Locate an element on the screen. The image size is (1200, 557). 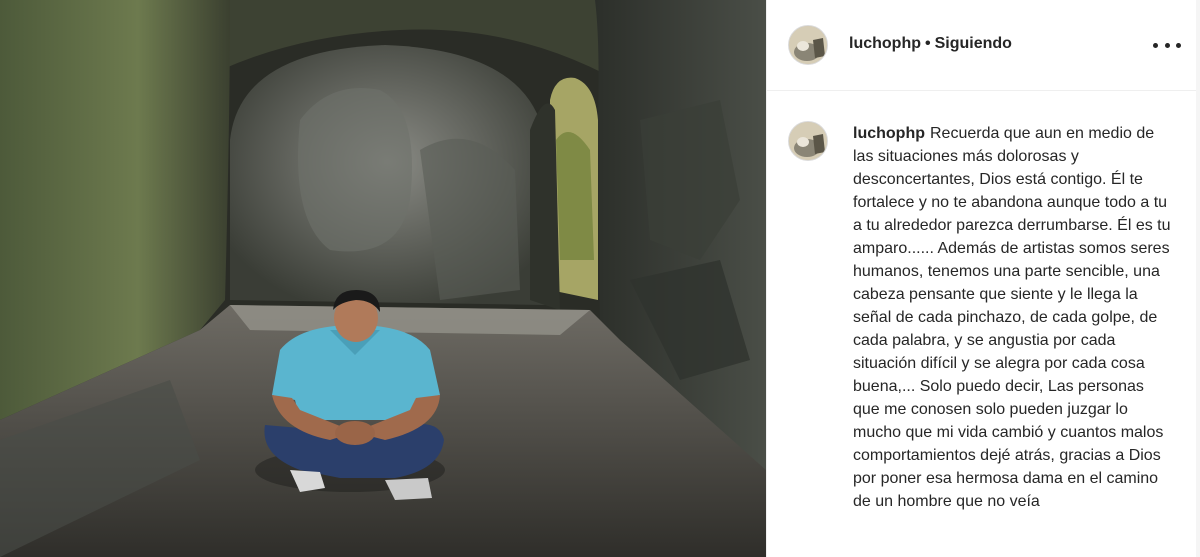
username-link: luchophp is located at coordinates (885, 43).